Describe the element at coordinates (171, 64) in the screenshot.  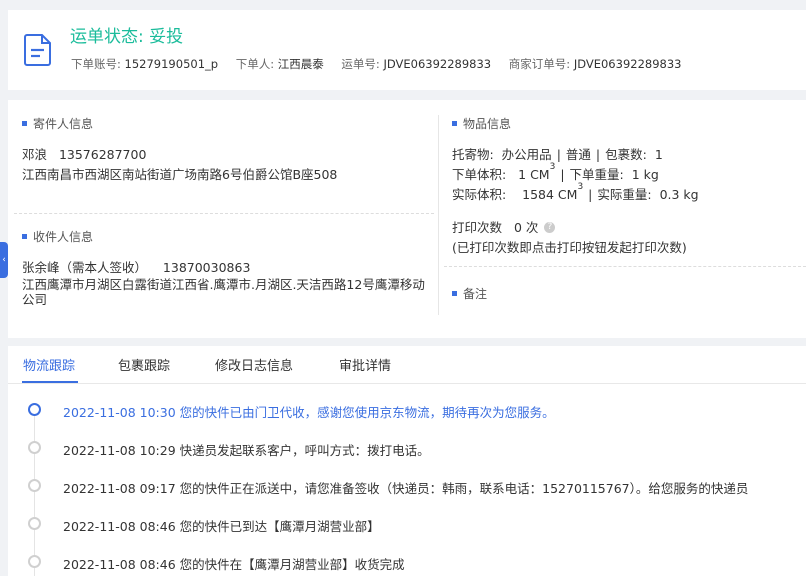
I see `account-value: 15279190501_p` at that location.